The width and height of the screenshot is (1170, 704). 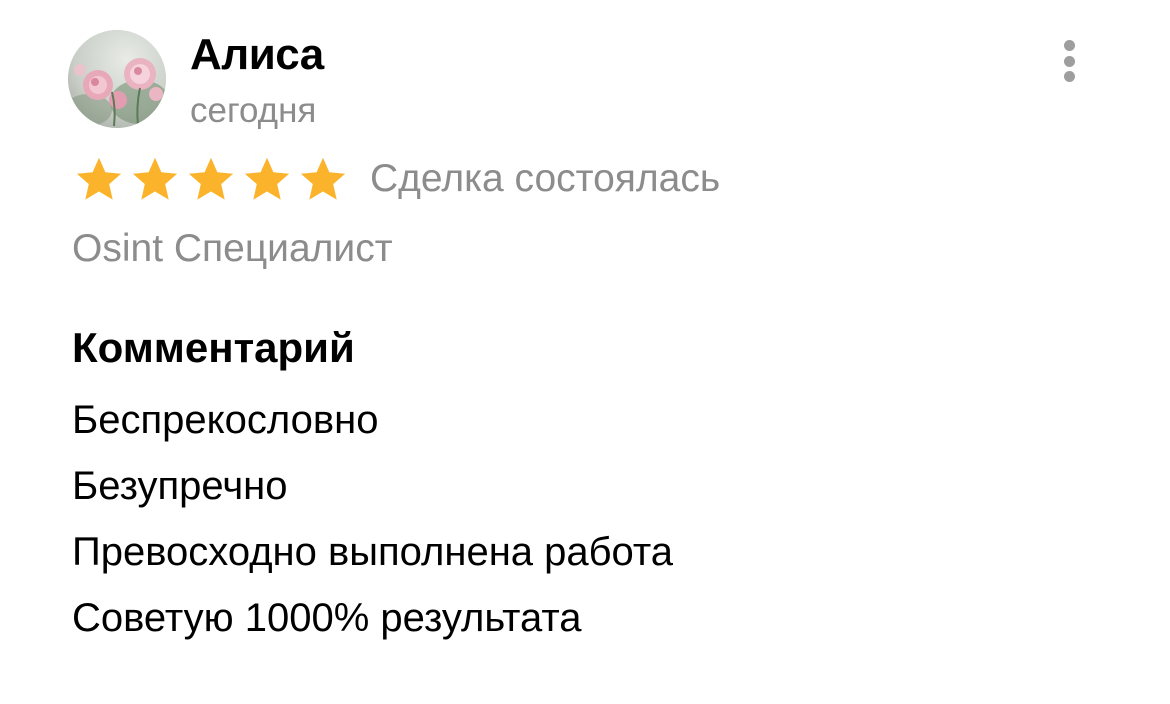 I want to click on deal-status: Сделка состоялась, so click(x=545, y=178).